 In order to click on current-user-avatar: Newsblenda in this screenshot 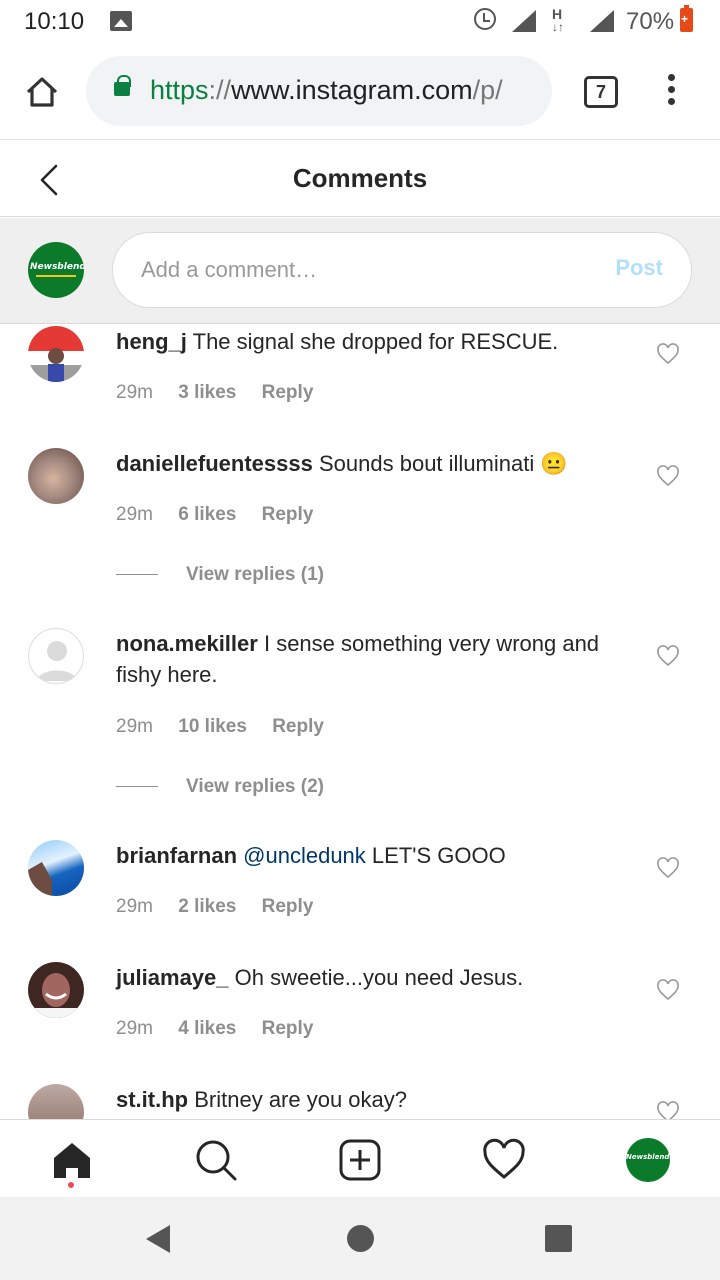, I will do `click(56, 270)`.